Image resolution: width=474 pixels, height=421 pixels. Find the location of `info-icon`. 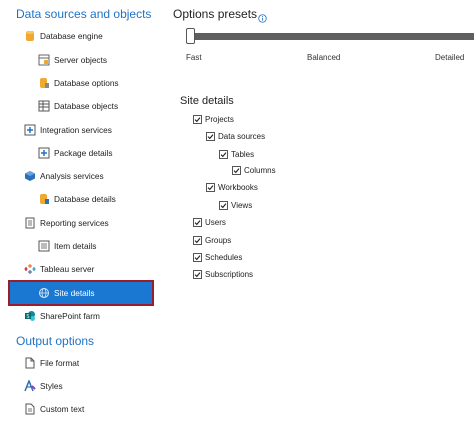

info-icon is located at coordinates (262, 19).